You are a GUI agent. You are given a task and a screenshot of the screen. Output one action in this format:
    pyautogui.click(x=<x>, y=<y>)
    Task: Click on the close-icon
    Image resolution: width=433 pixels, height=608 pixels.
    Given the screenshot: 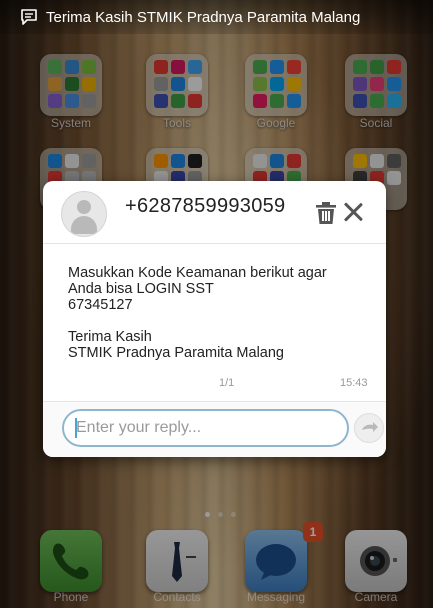 What is the action you would take?
    pyautogui.click(x=353, y=213)
    